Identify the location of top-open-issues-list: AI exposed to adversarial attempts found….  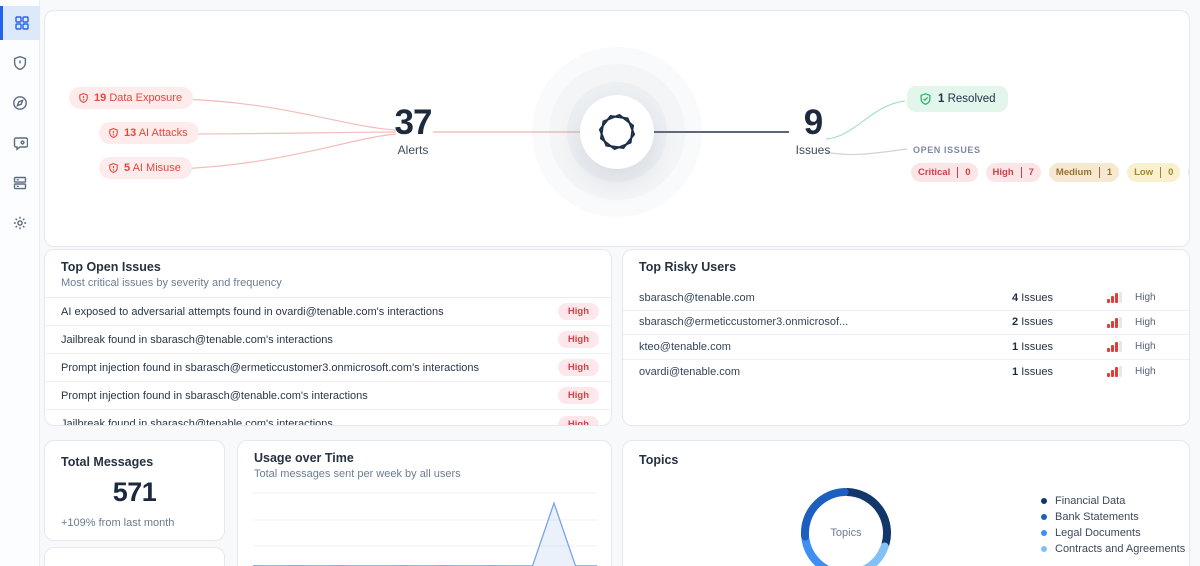
(328, 361).